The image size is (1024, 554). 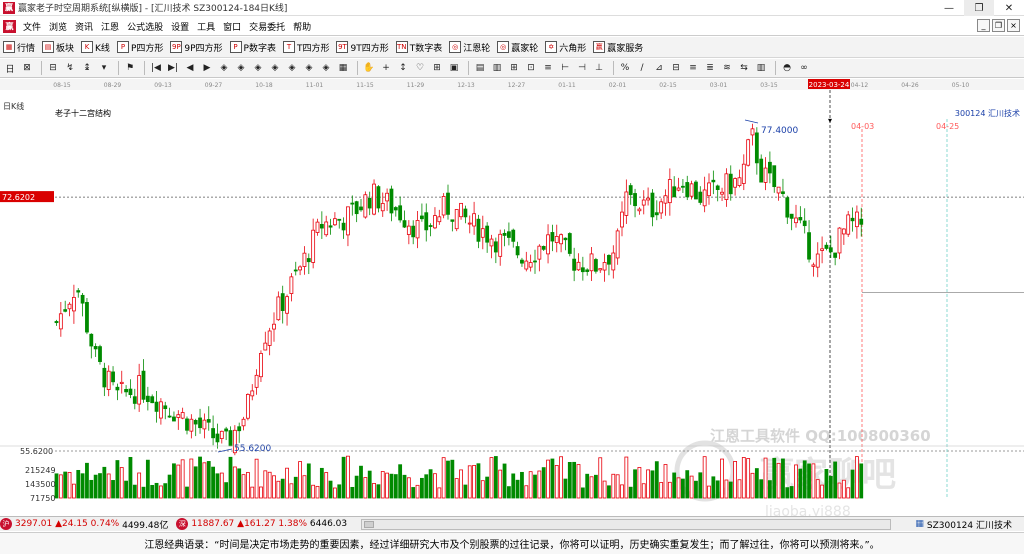 I want to click on toolbar-item-1: ▤ 板块, so click(x=58, y=47).